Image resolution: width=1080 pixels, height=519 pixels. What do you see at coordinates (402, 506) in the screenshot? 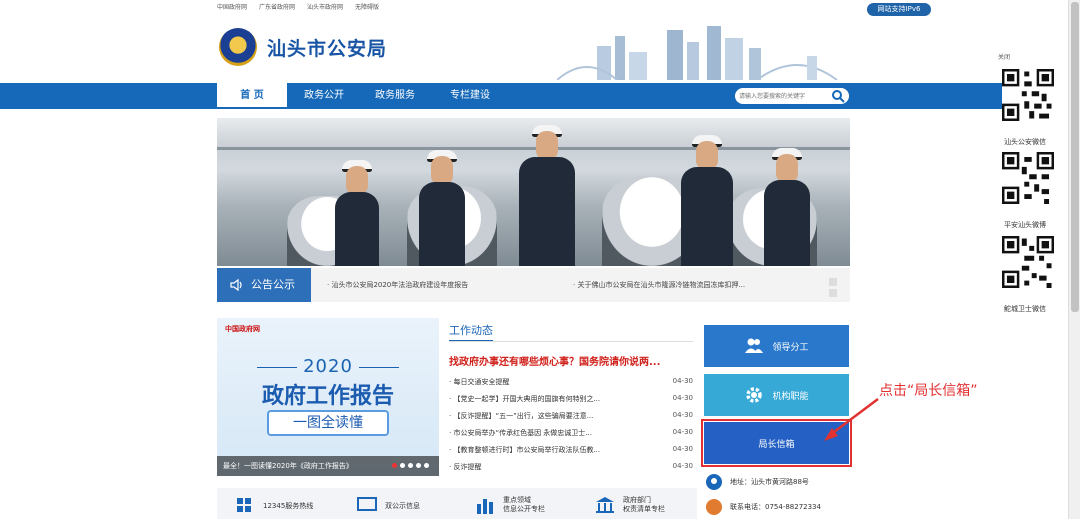
I see `double-publicity-label: 双公示信息` at bounding box center [402, 506].